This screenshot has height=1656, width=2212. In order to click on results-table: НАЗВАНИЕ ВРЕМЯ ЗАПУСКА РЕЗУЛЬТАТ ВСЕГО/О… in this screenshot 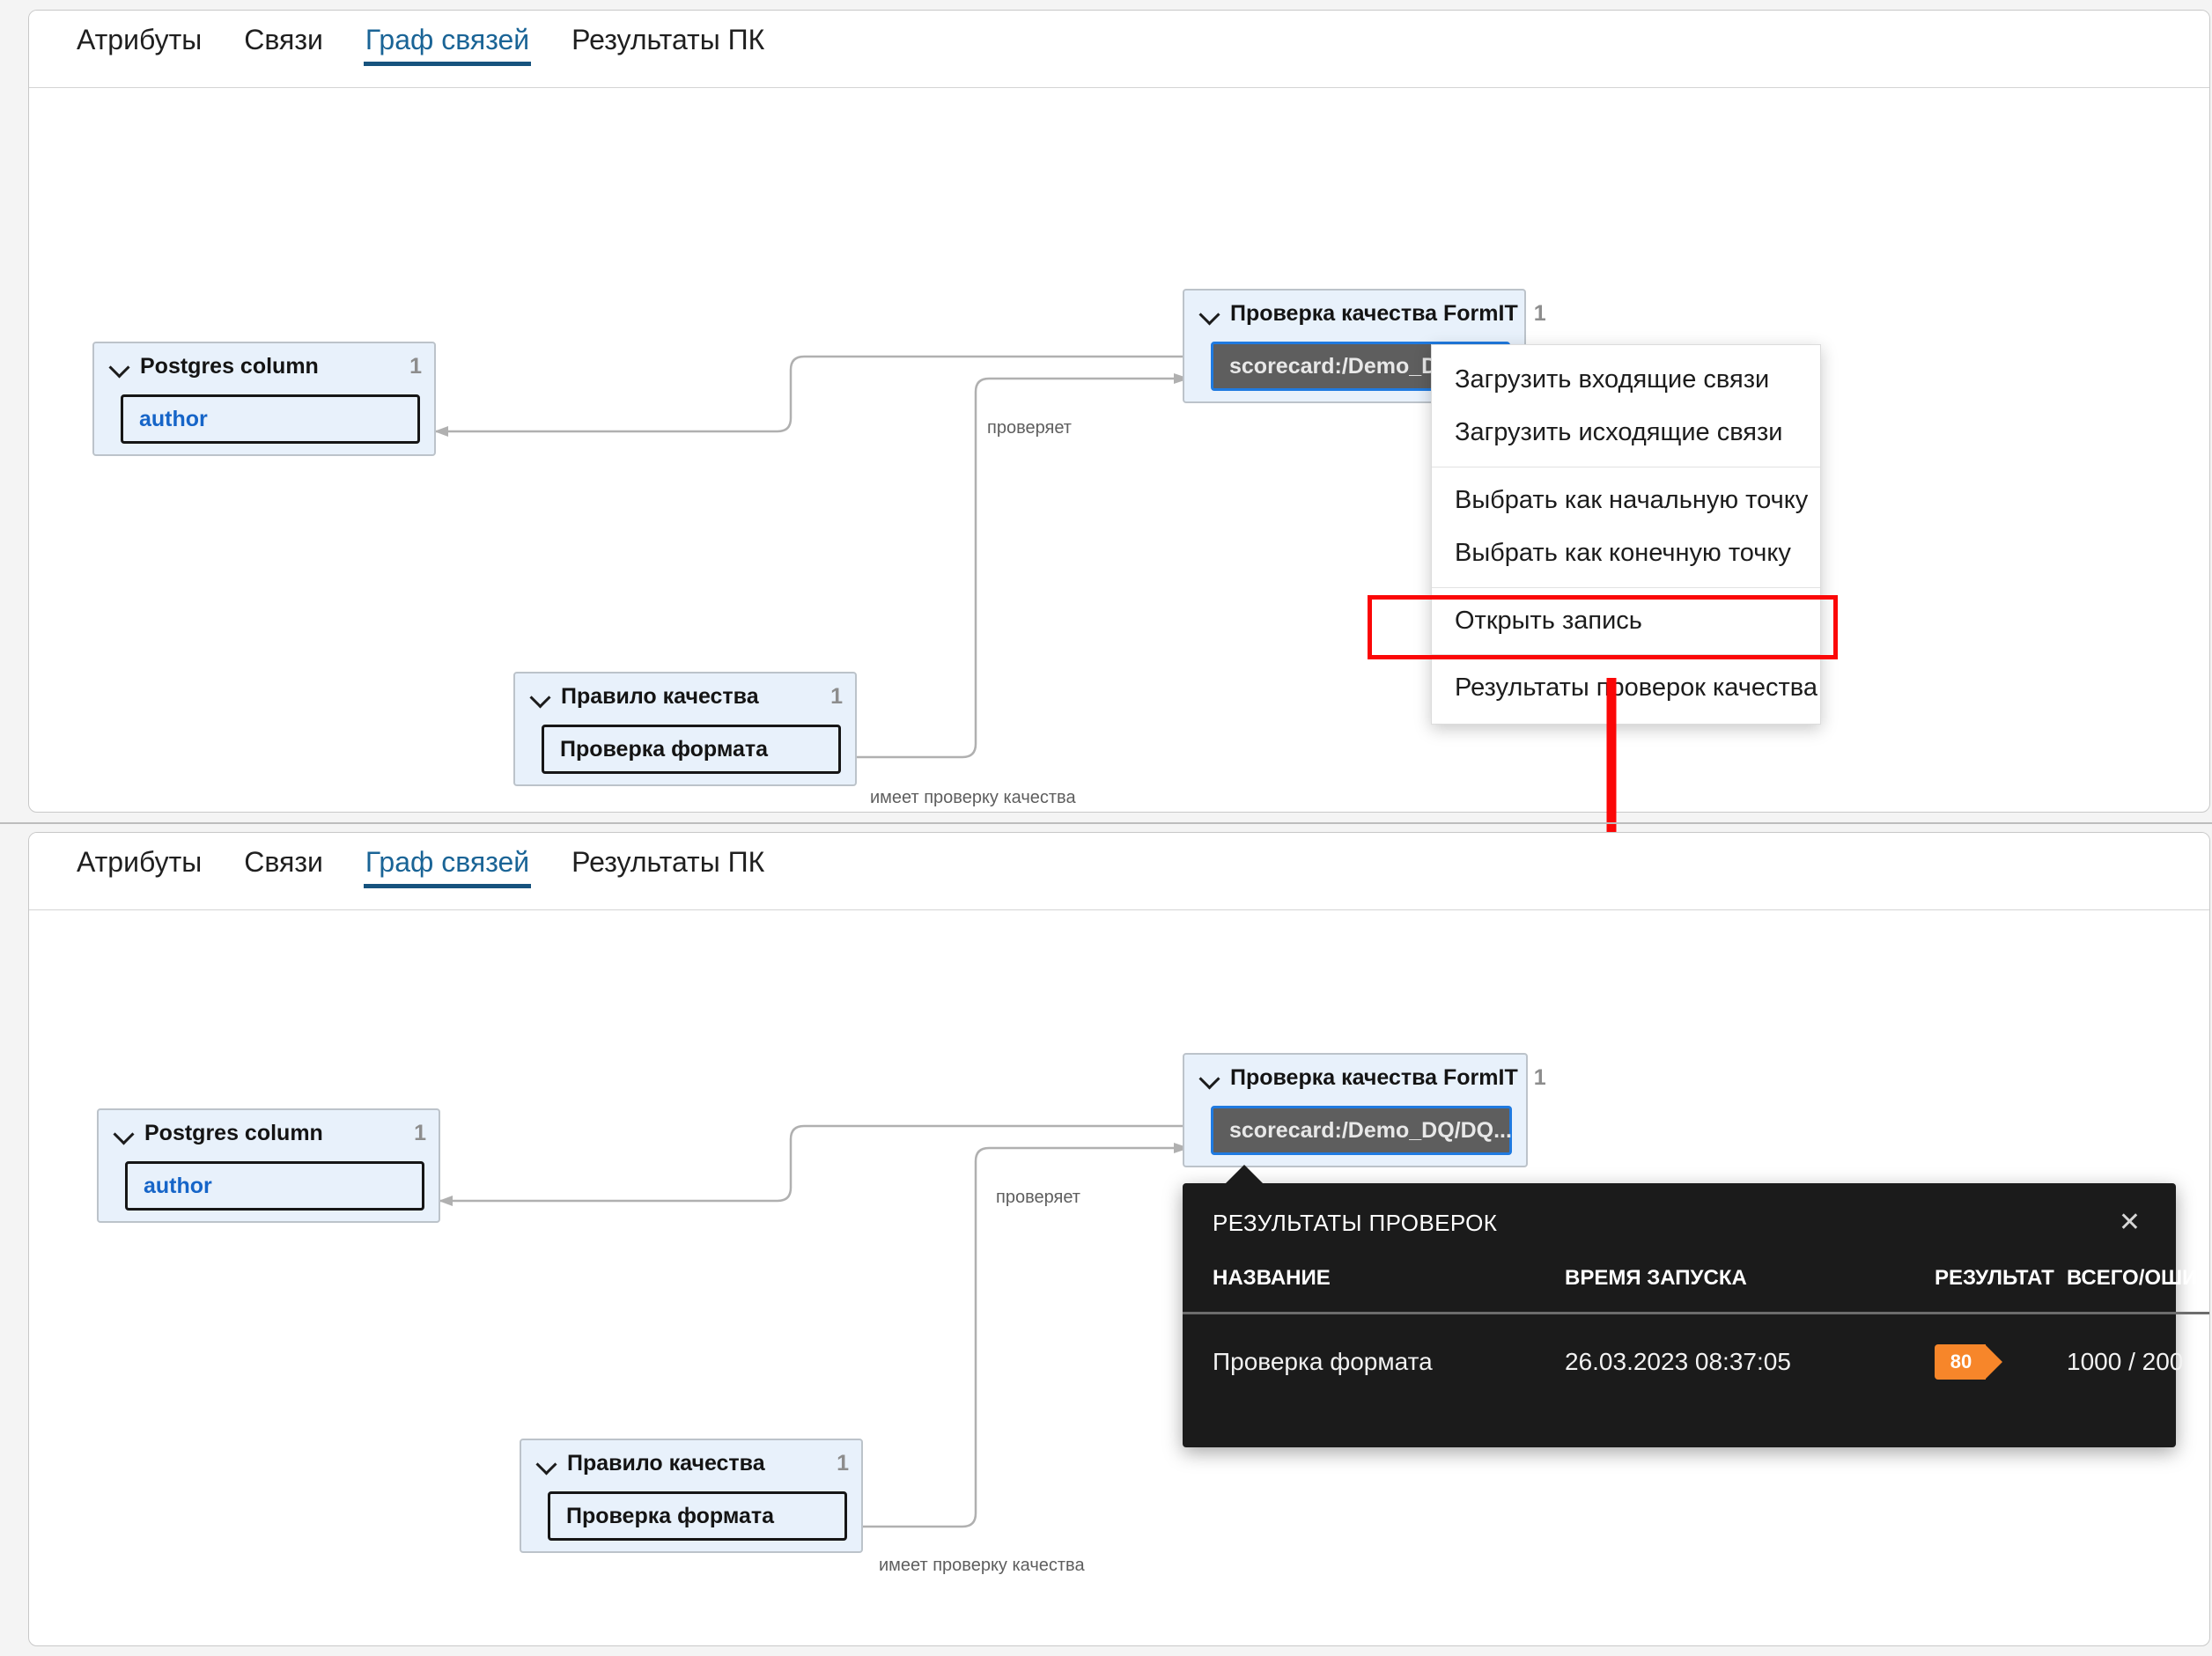, I will do `click(1696, 1313)`.